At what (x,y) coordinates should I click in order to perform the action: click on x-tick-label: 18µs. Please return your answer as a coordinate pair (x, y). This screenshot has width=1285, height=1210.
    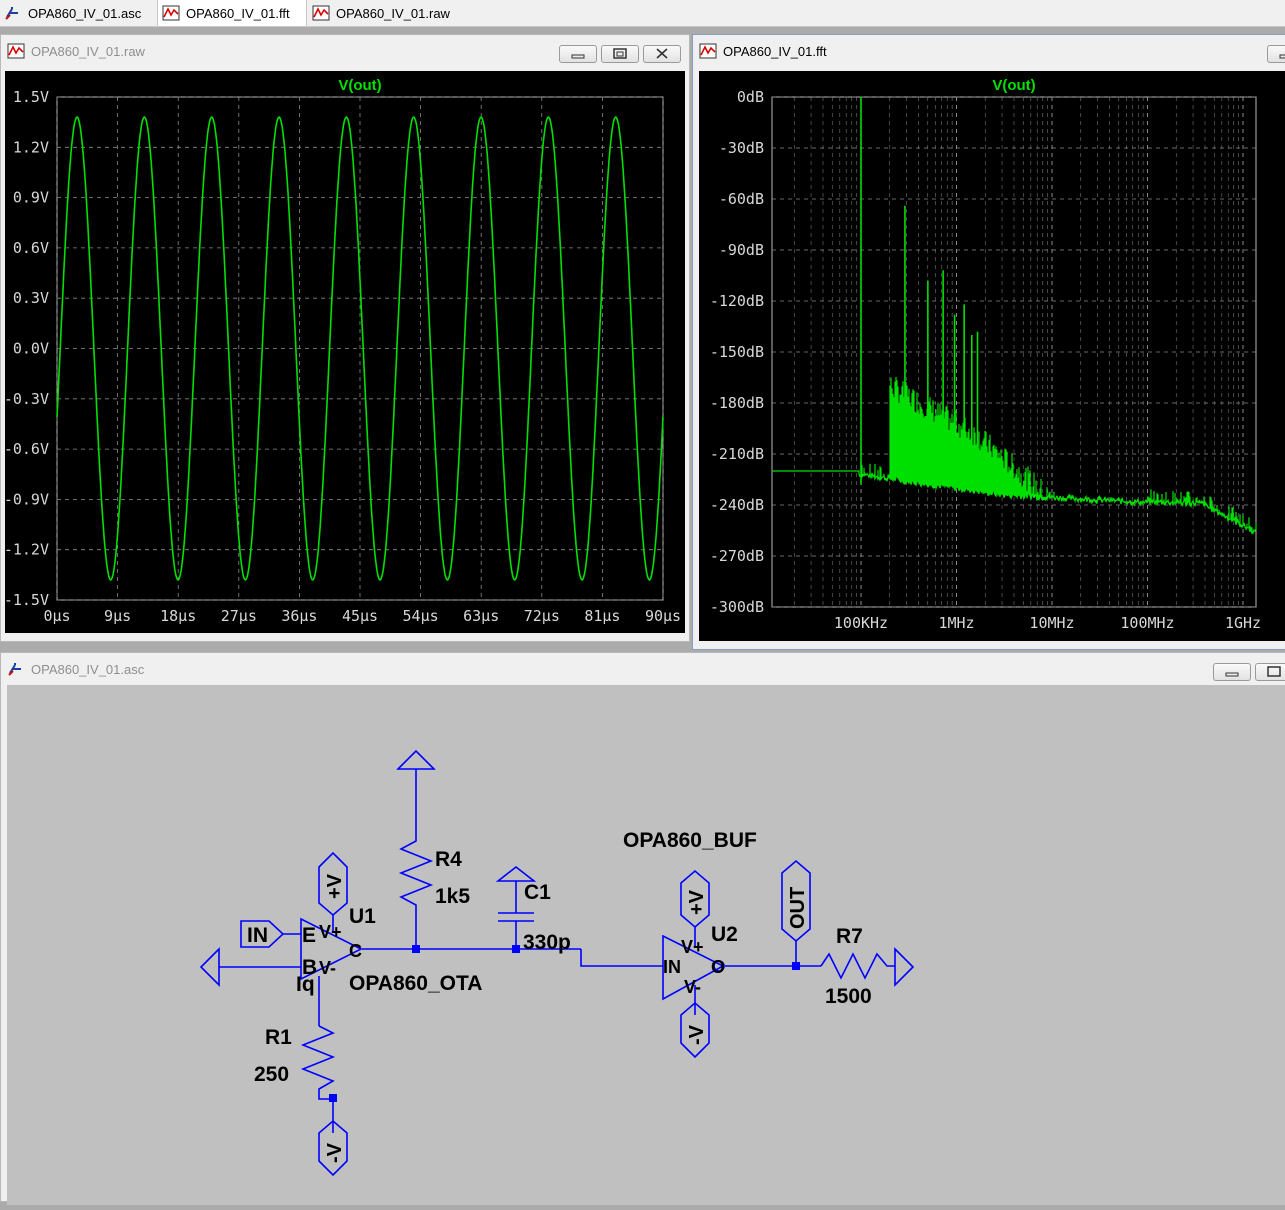
    Looking at the image, I should click on (178, 616).